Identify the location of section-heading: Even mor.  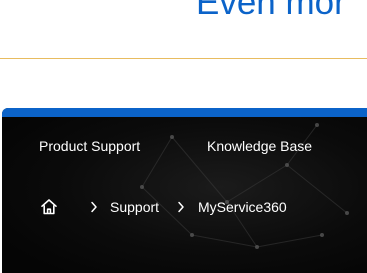
(271, 11).